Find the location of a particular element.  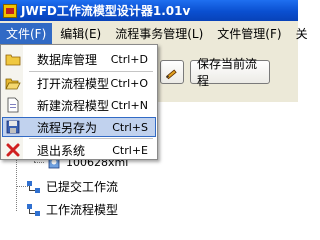

tree-item-label: 已提交工作流 is located at coordinates (82, 187).